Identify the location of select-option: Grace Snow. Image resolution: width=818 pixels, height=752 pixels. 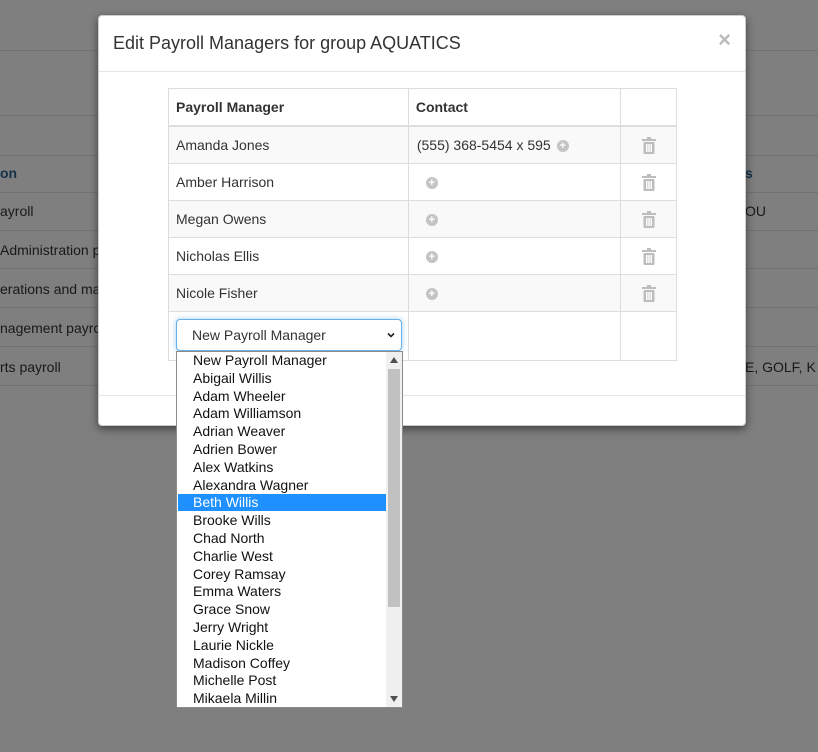
(282, 609).